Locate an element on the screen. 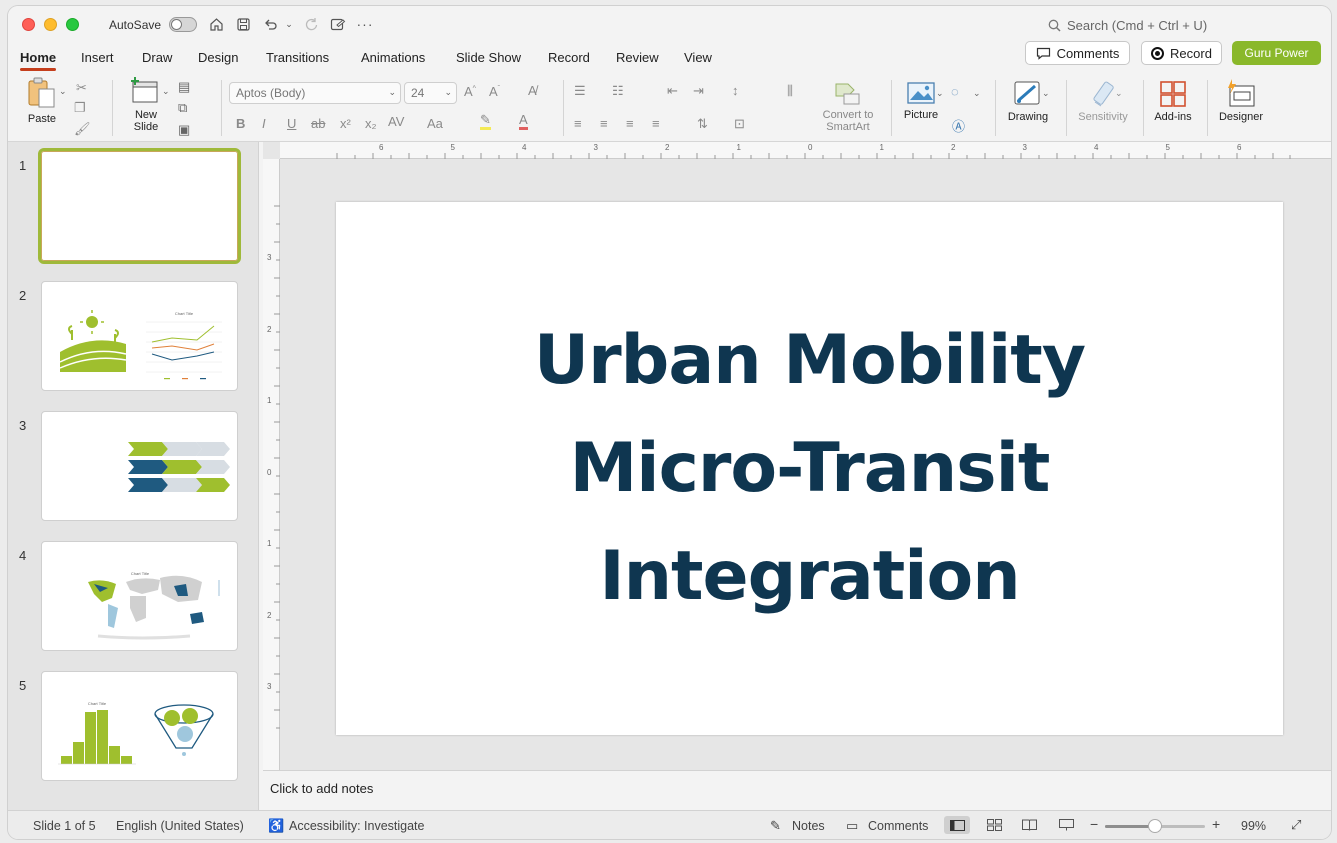  designer-button: Designer is located at coordinates (1241, 100).